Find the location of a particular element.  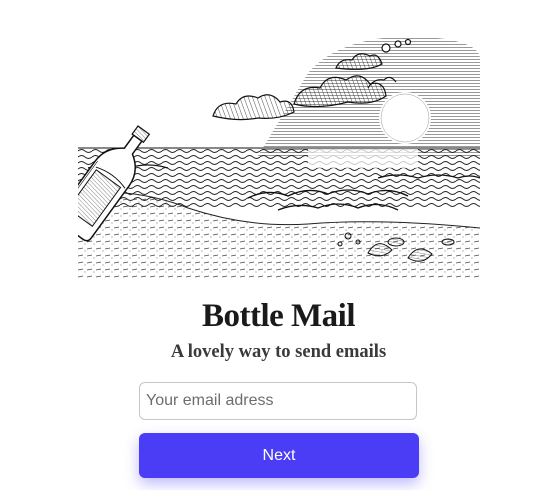

page-title: Bottle Mail is located at coordinates (272, 316).